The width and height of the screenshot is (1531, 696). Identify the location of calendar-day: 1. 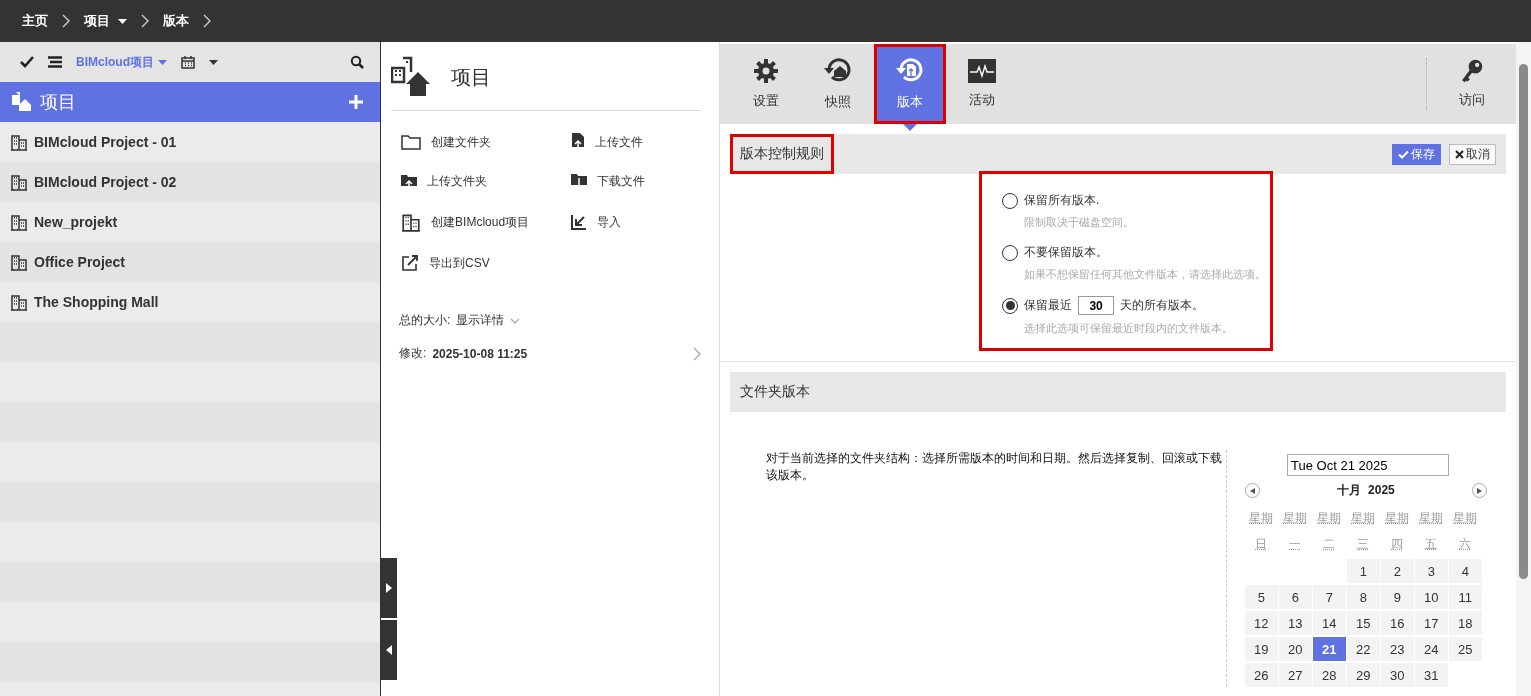
(1363, 571).